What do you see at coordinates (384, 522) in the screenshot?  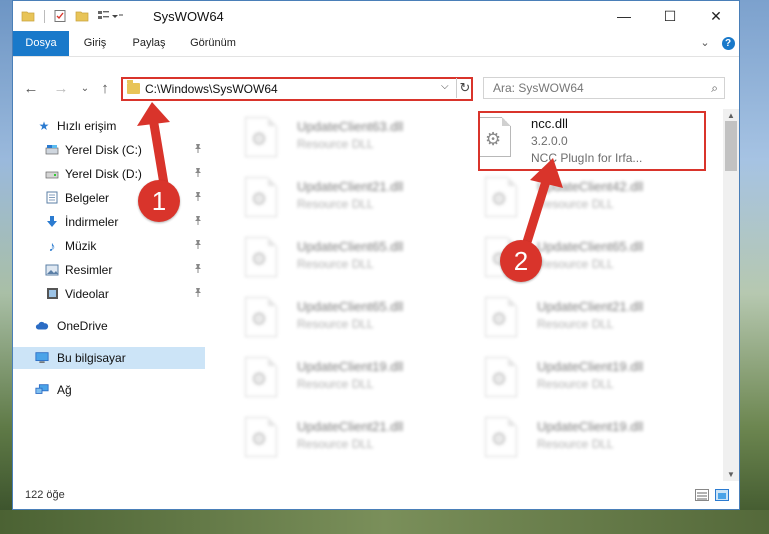 I see `desktop-wallpaper-bottom` at bounding box center [384, 522].